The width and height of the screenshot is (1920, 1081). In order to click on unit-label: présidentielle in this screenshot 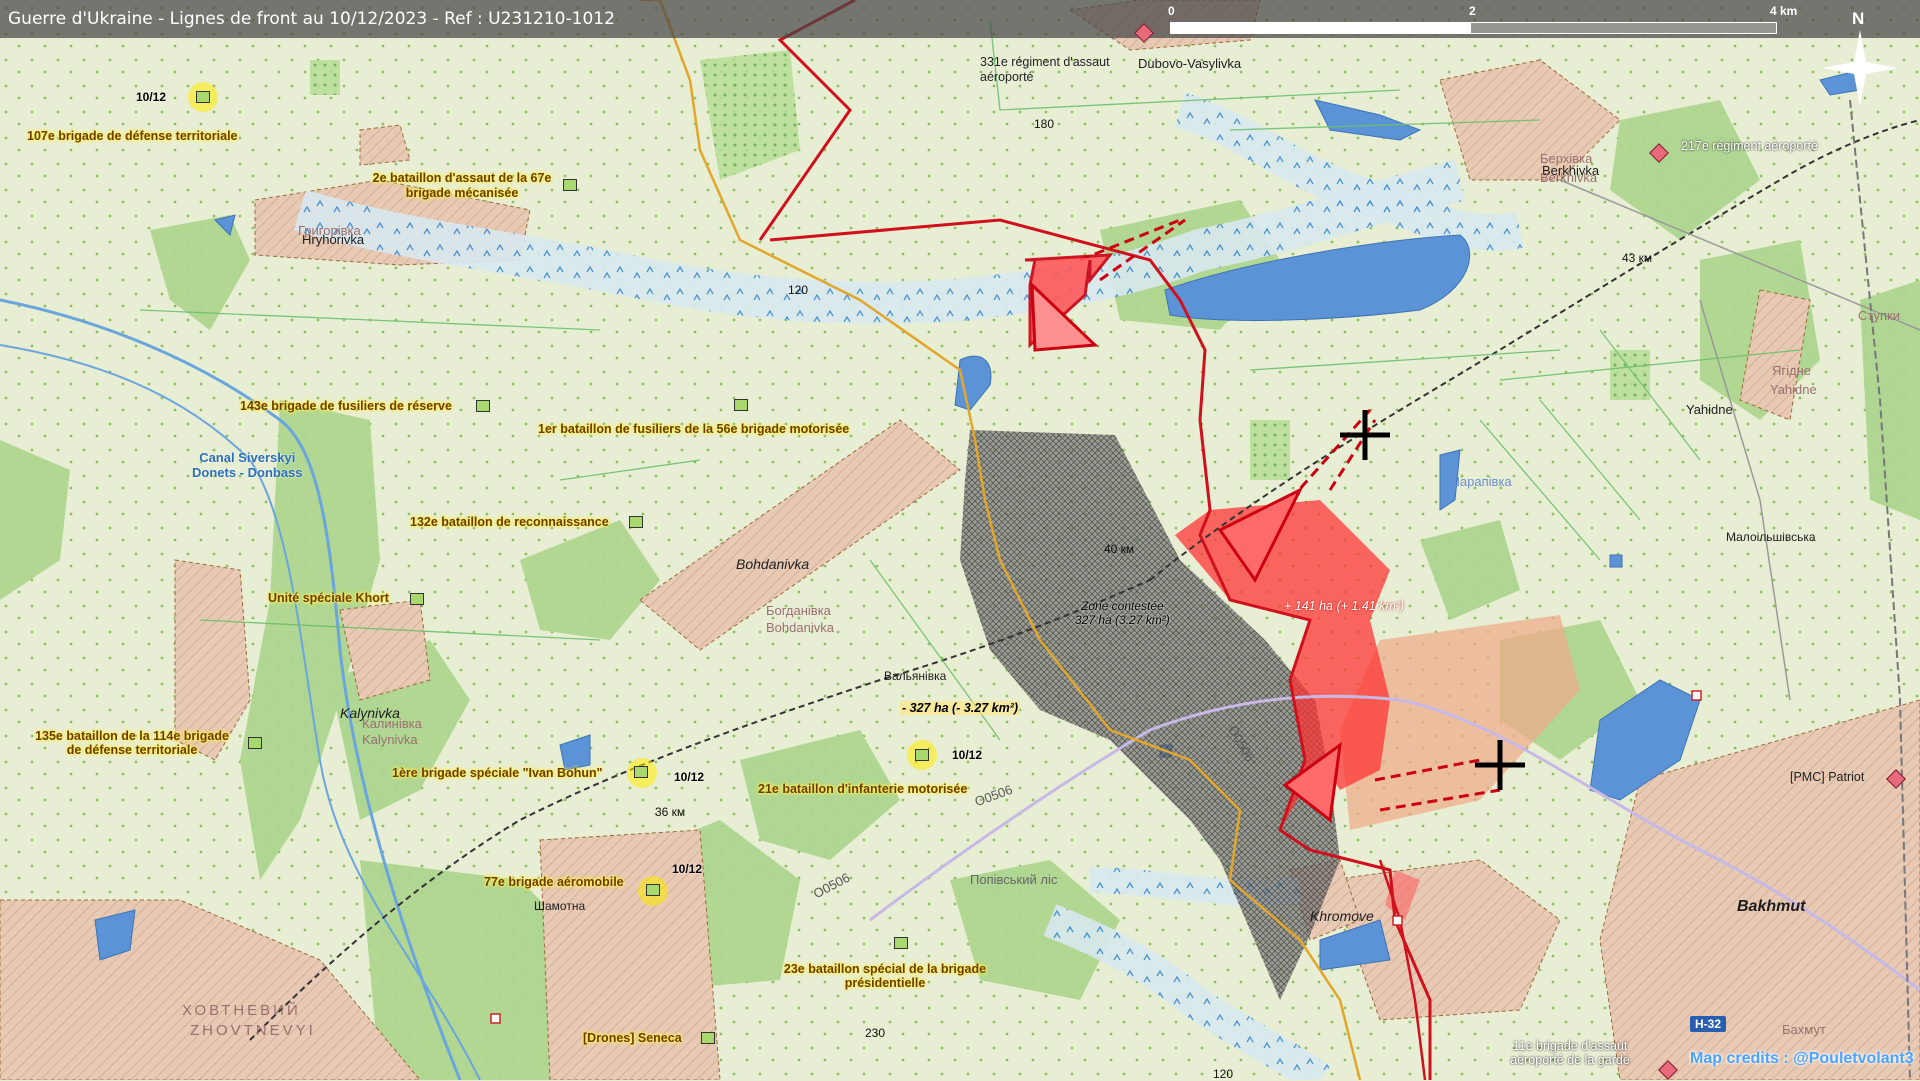, I will do `click(885, 983)`.